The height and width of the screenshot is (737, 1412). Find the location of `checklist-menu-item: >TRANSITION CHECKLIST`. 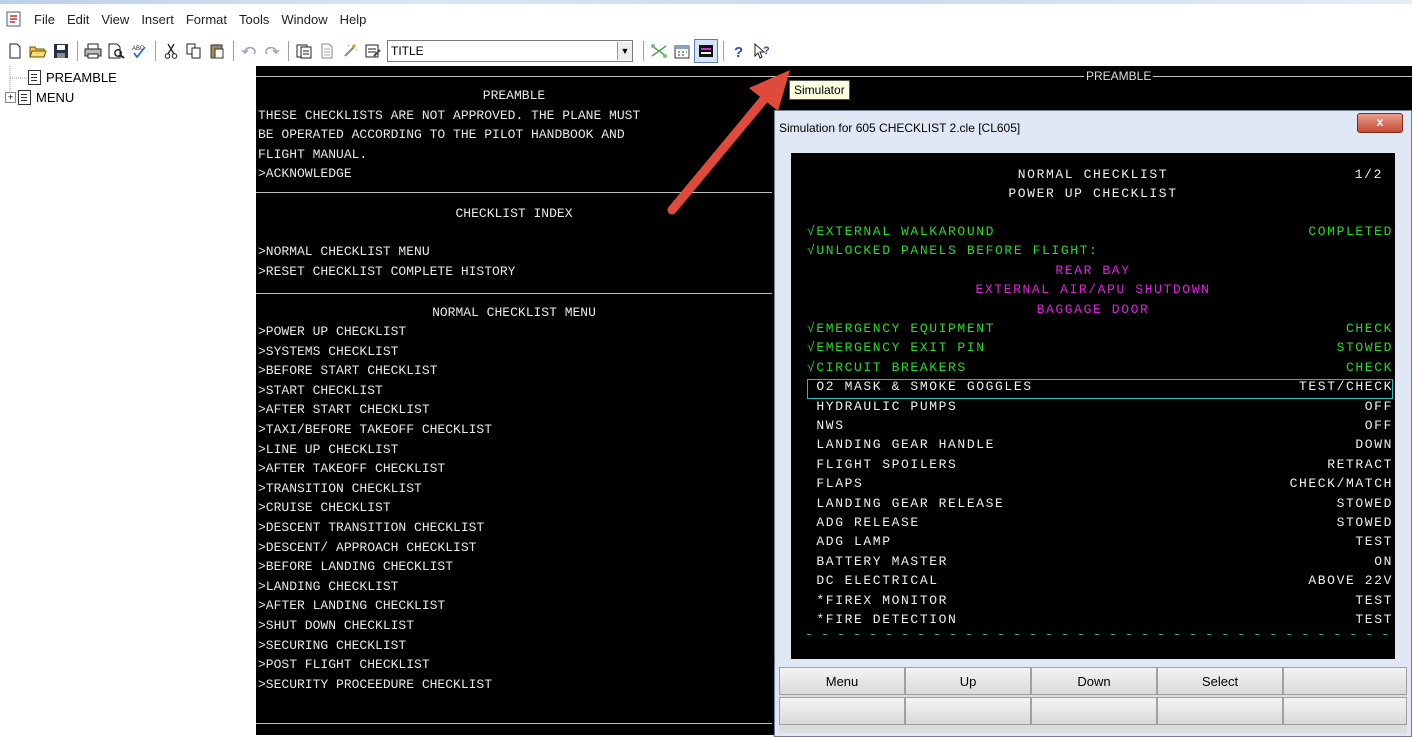

checklist-menu-item: >TRANSITION CHECKLIST is located at coordinates (340, 488).